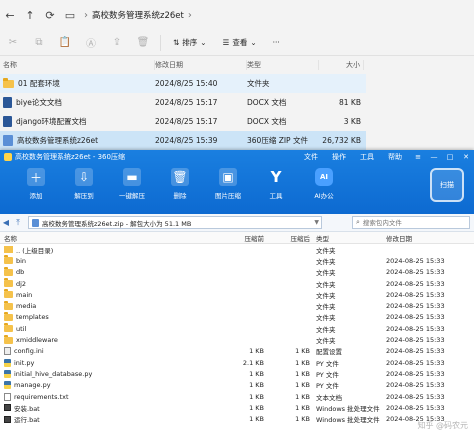  Describe the element at coordinates (450, 157) in the screenshot. I see `maximize-icon: □` at that location.